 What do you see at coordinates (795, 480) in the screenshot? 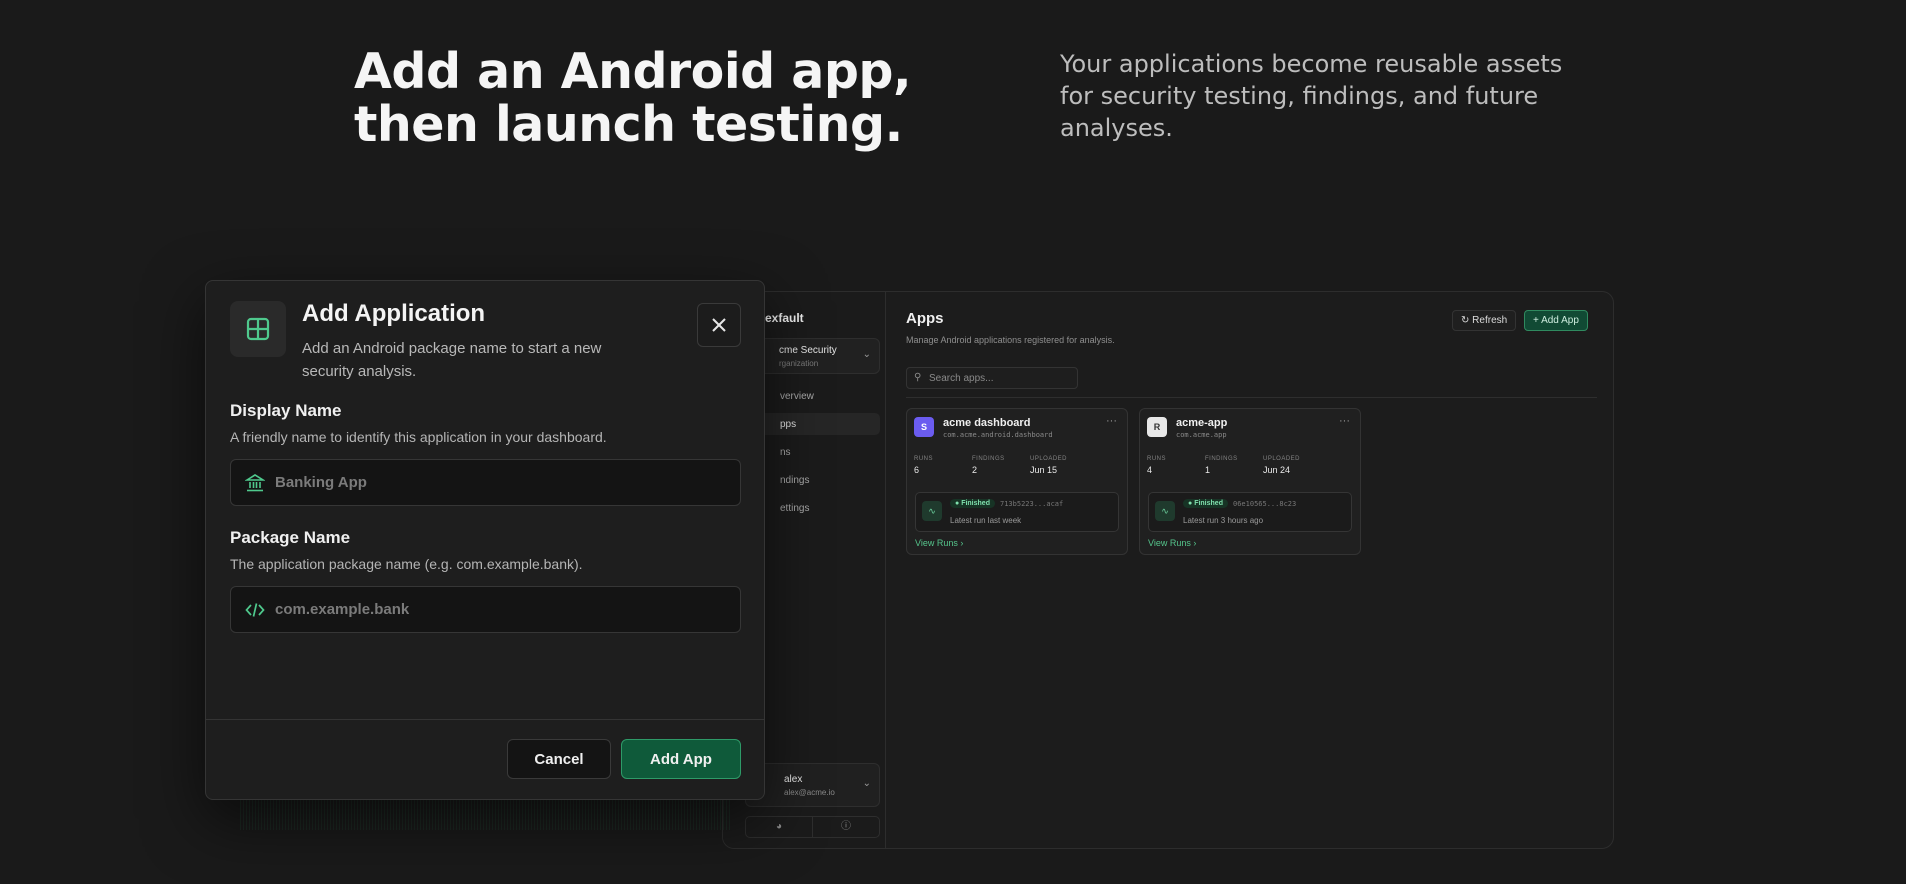
I see `sidebar-item-label: ndings` at bounding box center [795, 480].